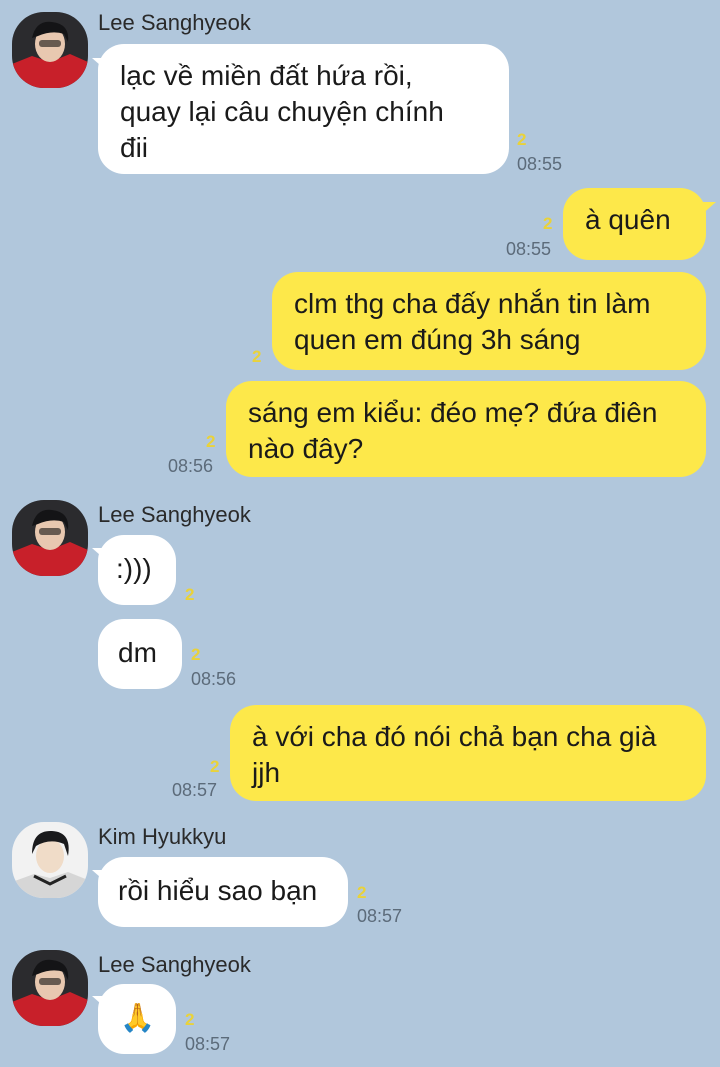 Image resolution: width=720 pixels, height=1067 pixels. I want to click on message-bubble: :))), so click(137, 570).